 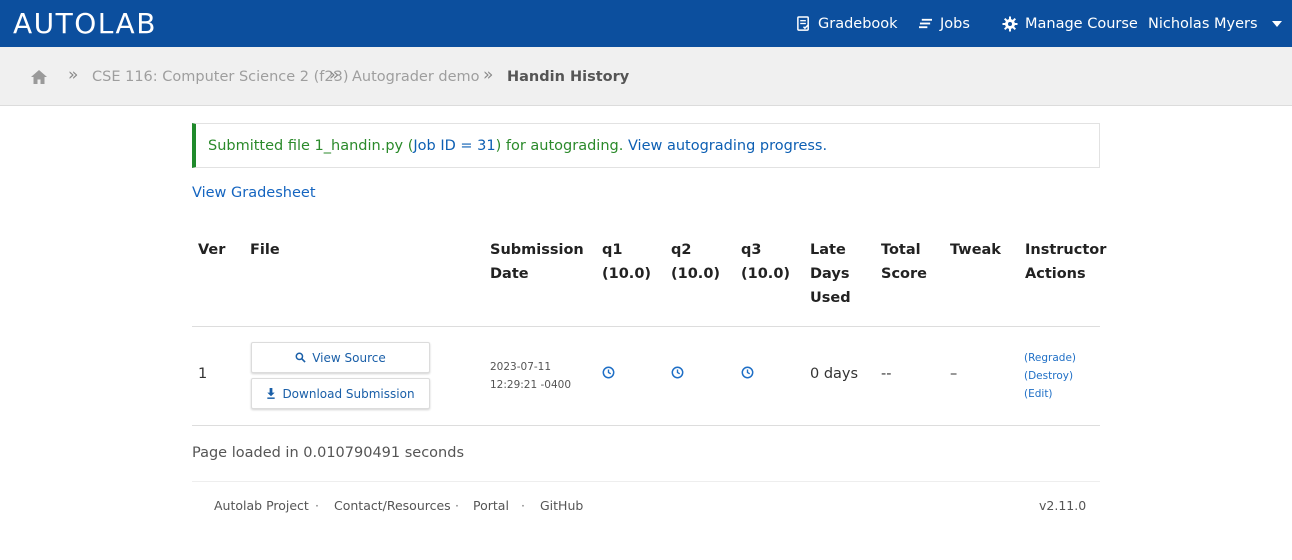 I want to click on logo-text: AUTOLAB, so click(x=85, y=23).